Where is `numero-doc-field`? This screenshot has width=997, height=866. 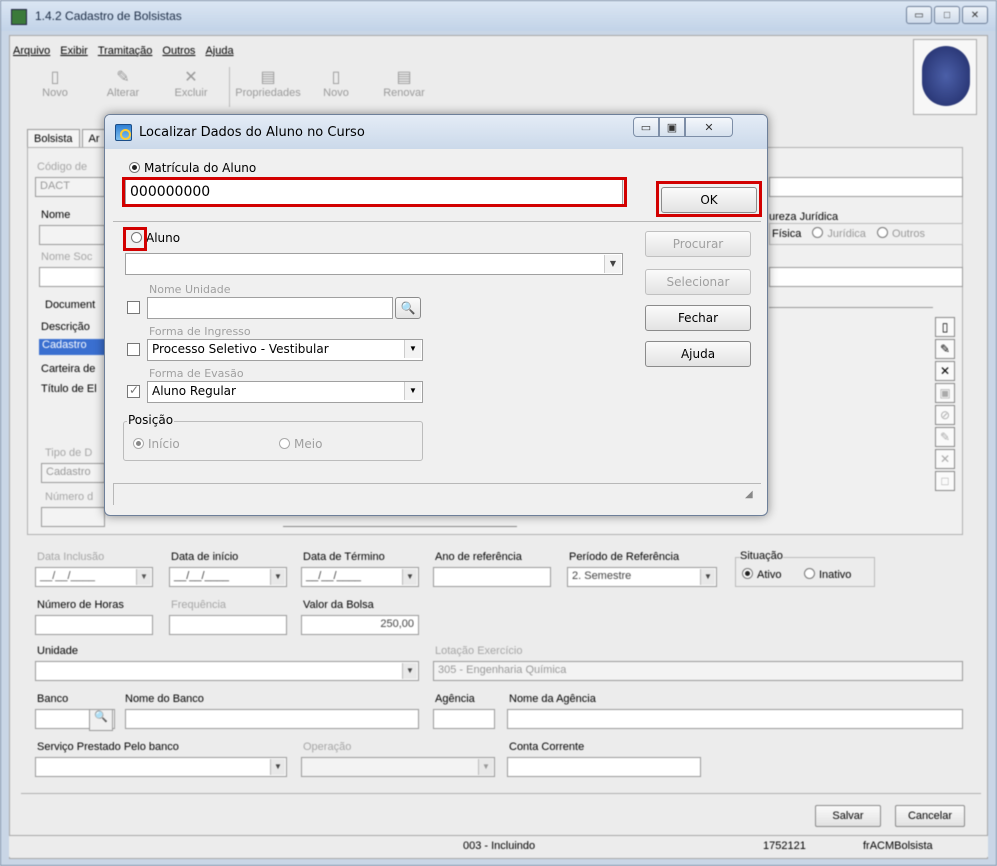 numero-doc-field is located at coordinates (73, 517).